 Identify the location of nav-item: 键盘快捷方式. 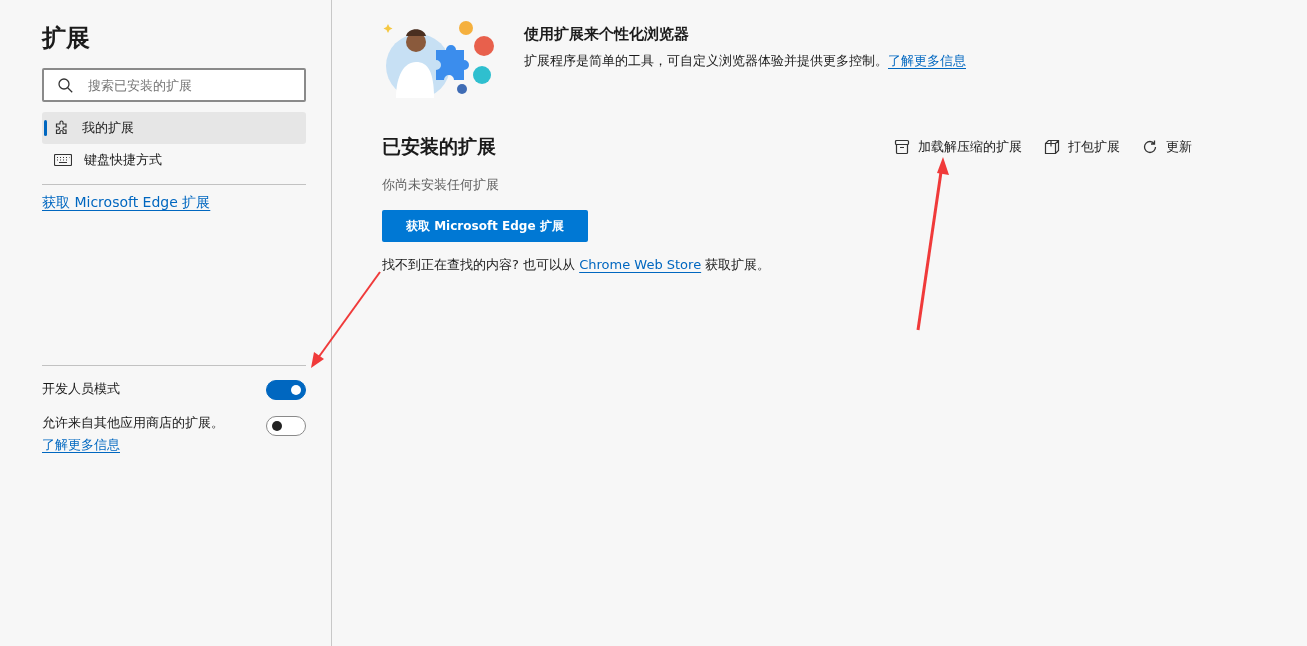
(174, 160).